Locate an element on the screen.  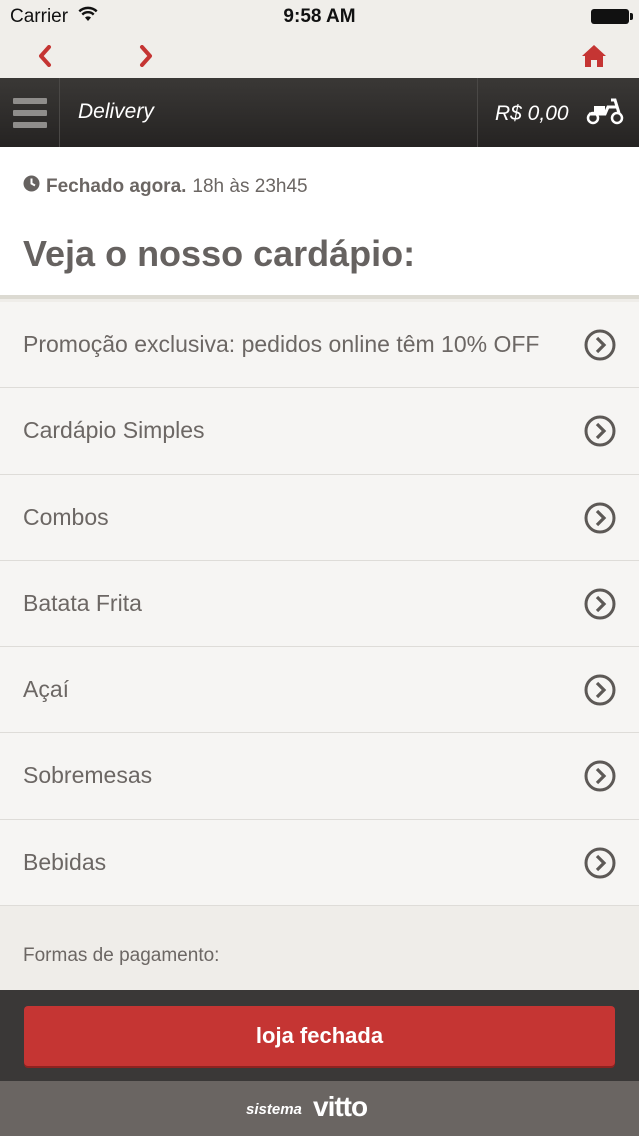
list-item: Batata Frita is located at coordinates (319, 604).